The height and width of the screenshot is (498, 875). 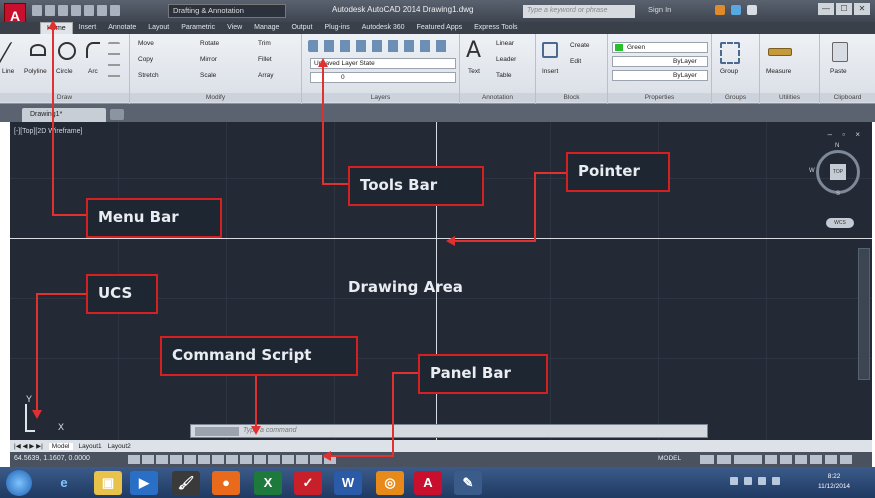 I want to click on fillet-tool: Fillet, so click(x=265, y=59).